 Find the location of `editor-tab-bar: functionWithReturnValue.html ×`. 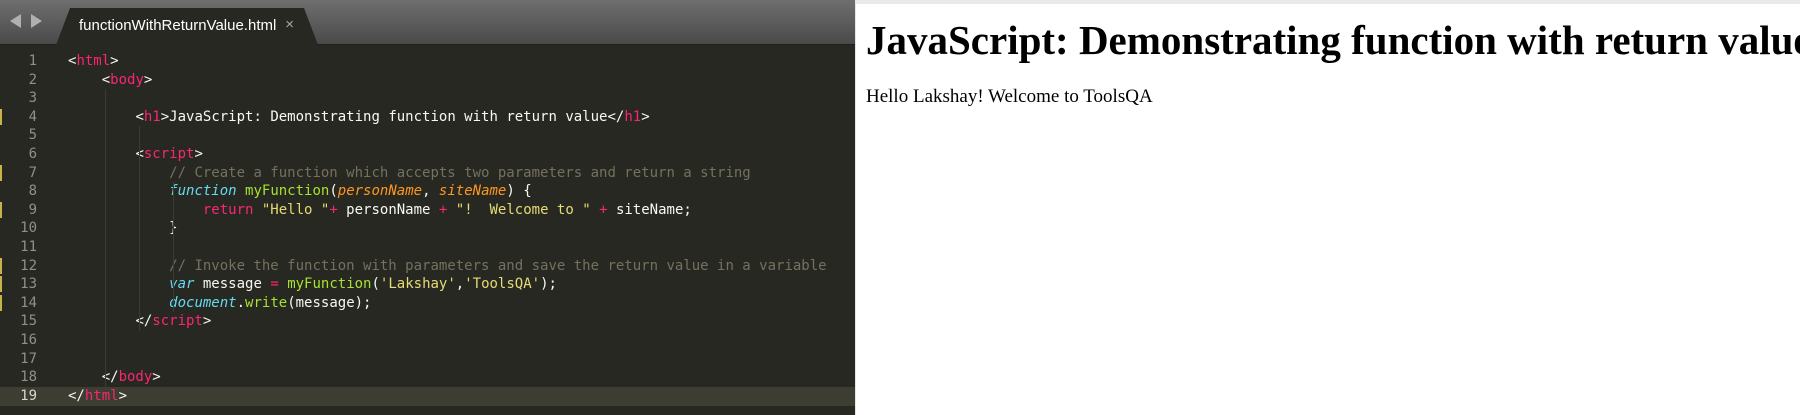

editor-tab-bar: functionWithReturnValue.html × is located at coordinates (427, 22).